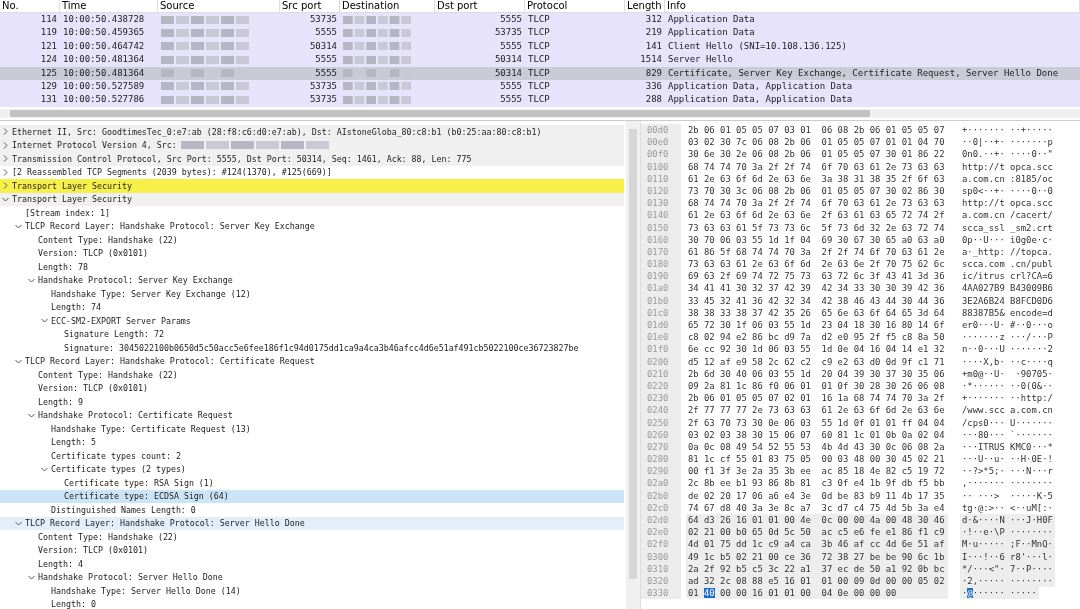 The image size is (1080, 609). I want to click on tree-label: Handshake Protocol: Server Hello Done, so click(130, 577).